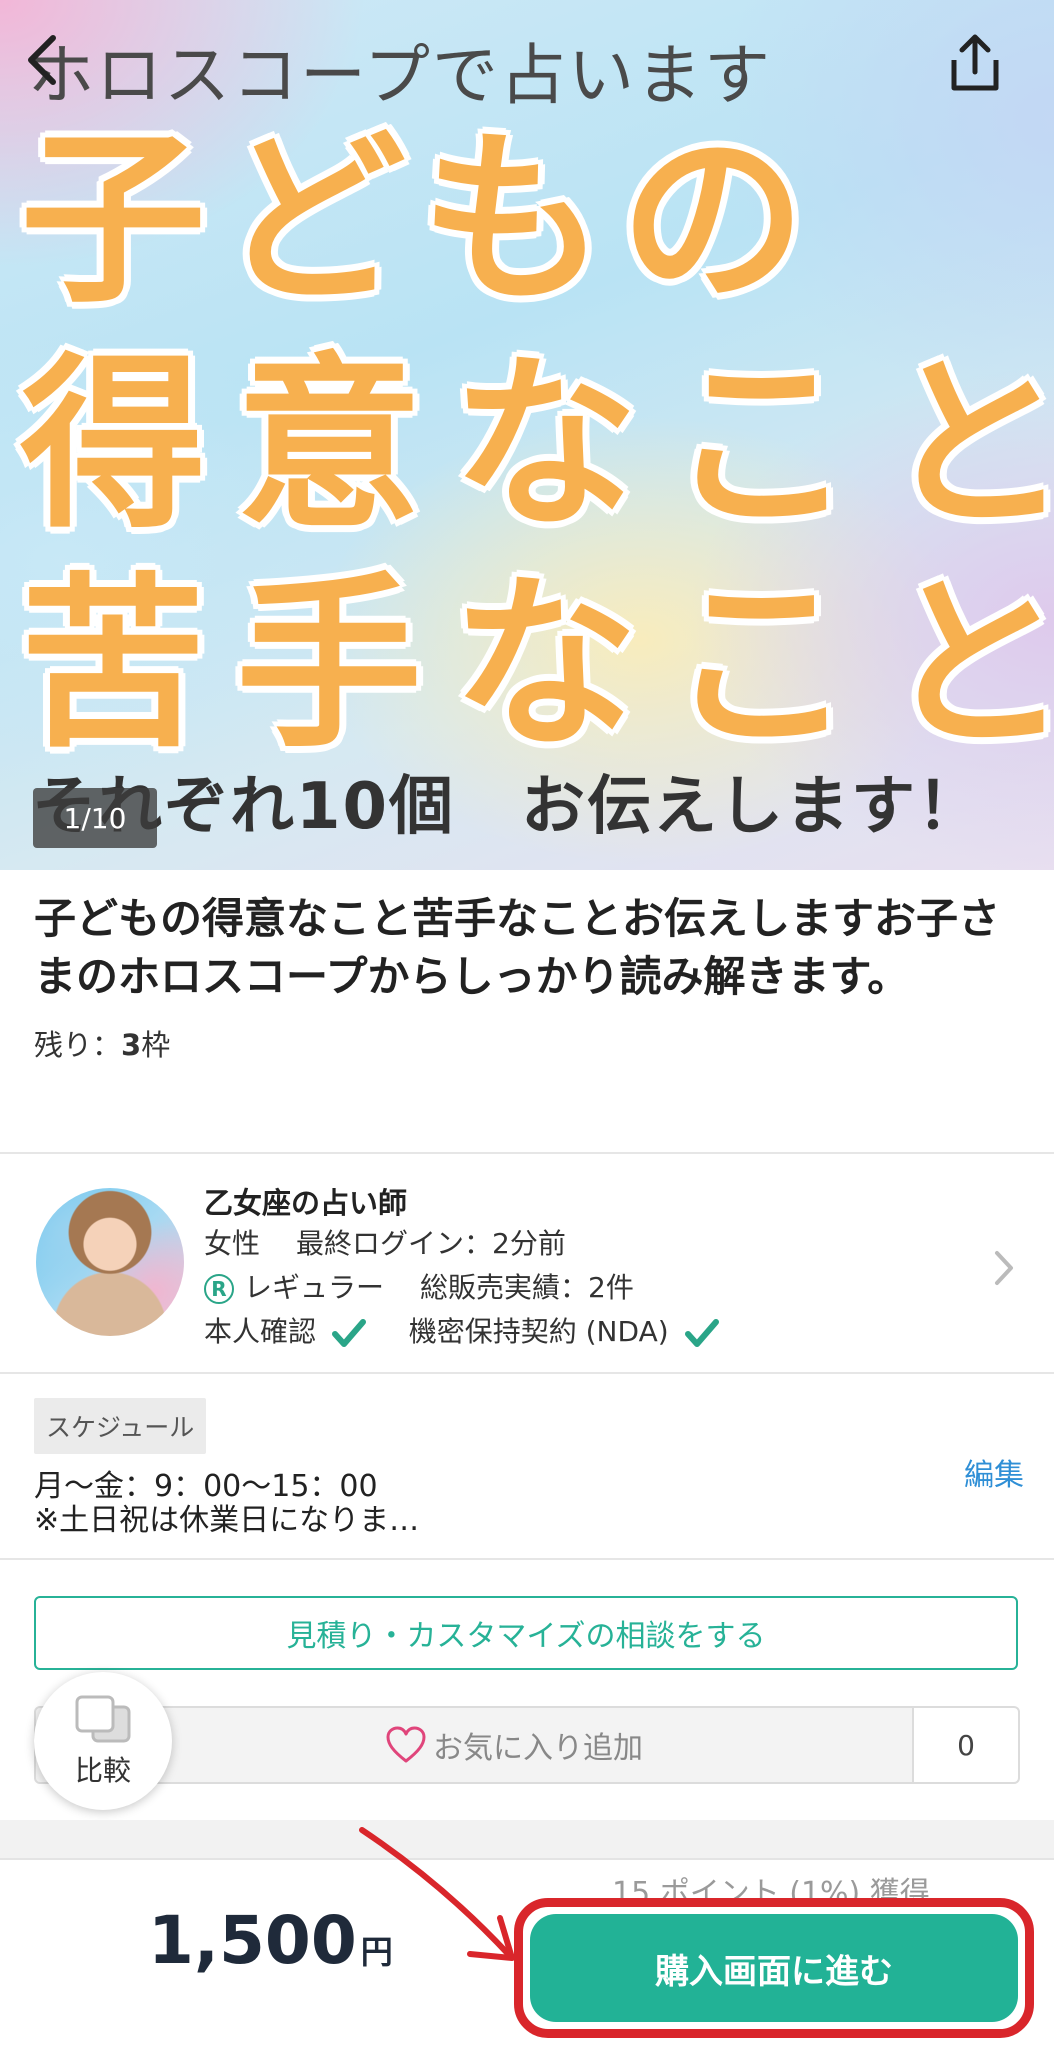  I want to click on image-counter: 1/10, so click(95, 818).